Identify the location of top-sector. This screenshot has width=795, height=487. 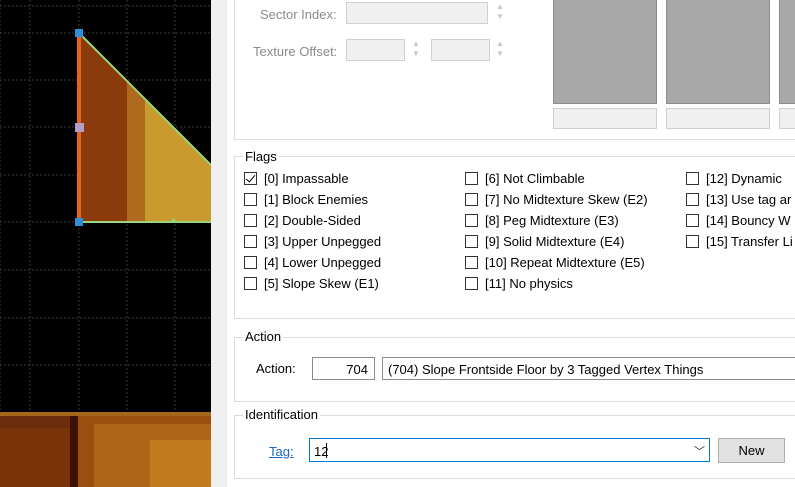
(143, 127).